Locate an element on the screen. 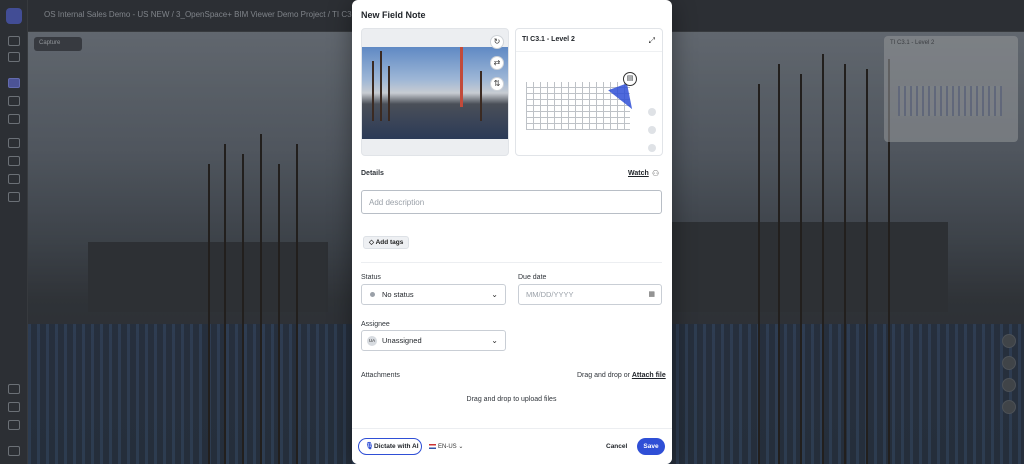 This screenshot has width=1024, height=464. assignee-select: UA Unassigned ⌄ is located at coordinates (433, 340).